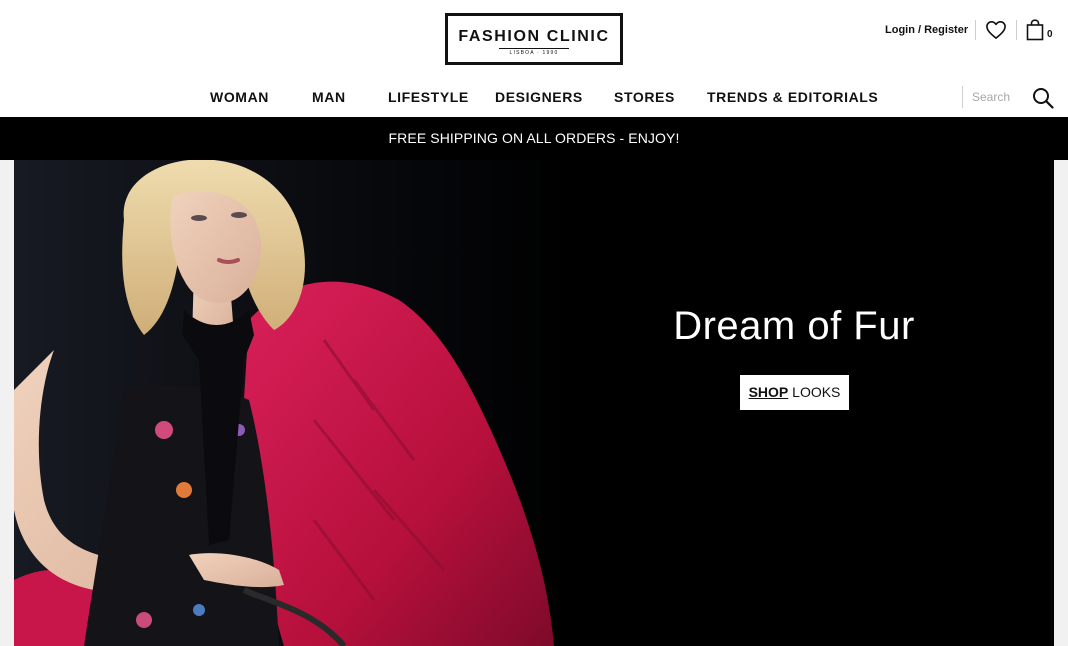 The image size is (1068, 646). What do you see at coordinates (992, 97) in the screenshot?
I see `search-input` at bounding box center [992, 97].